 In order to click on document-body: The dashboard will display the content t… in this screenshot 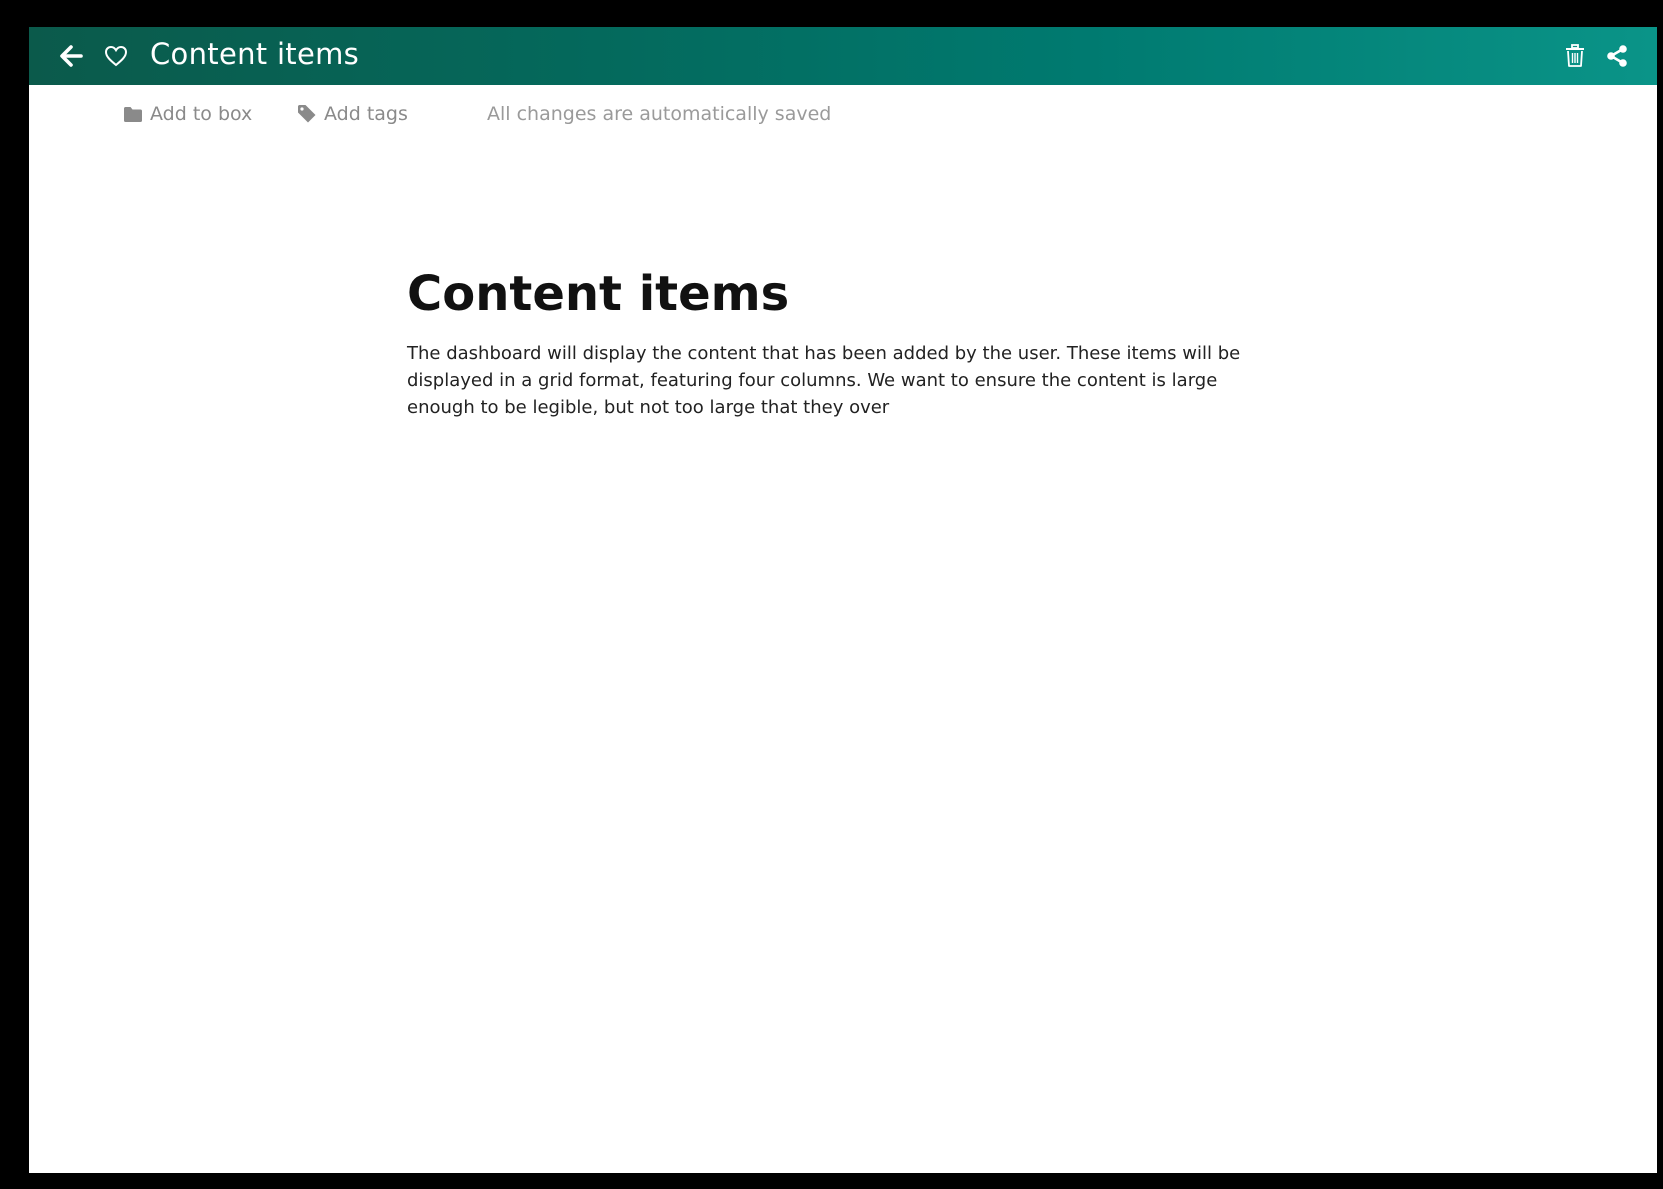, I will do `click(837, 380)`.